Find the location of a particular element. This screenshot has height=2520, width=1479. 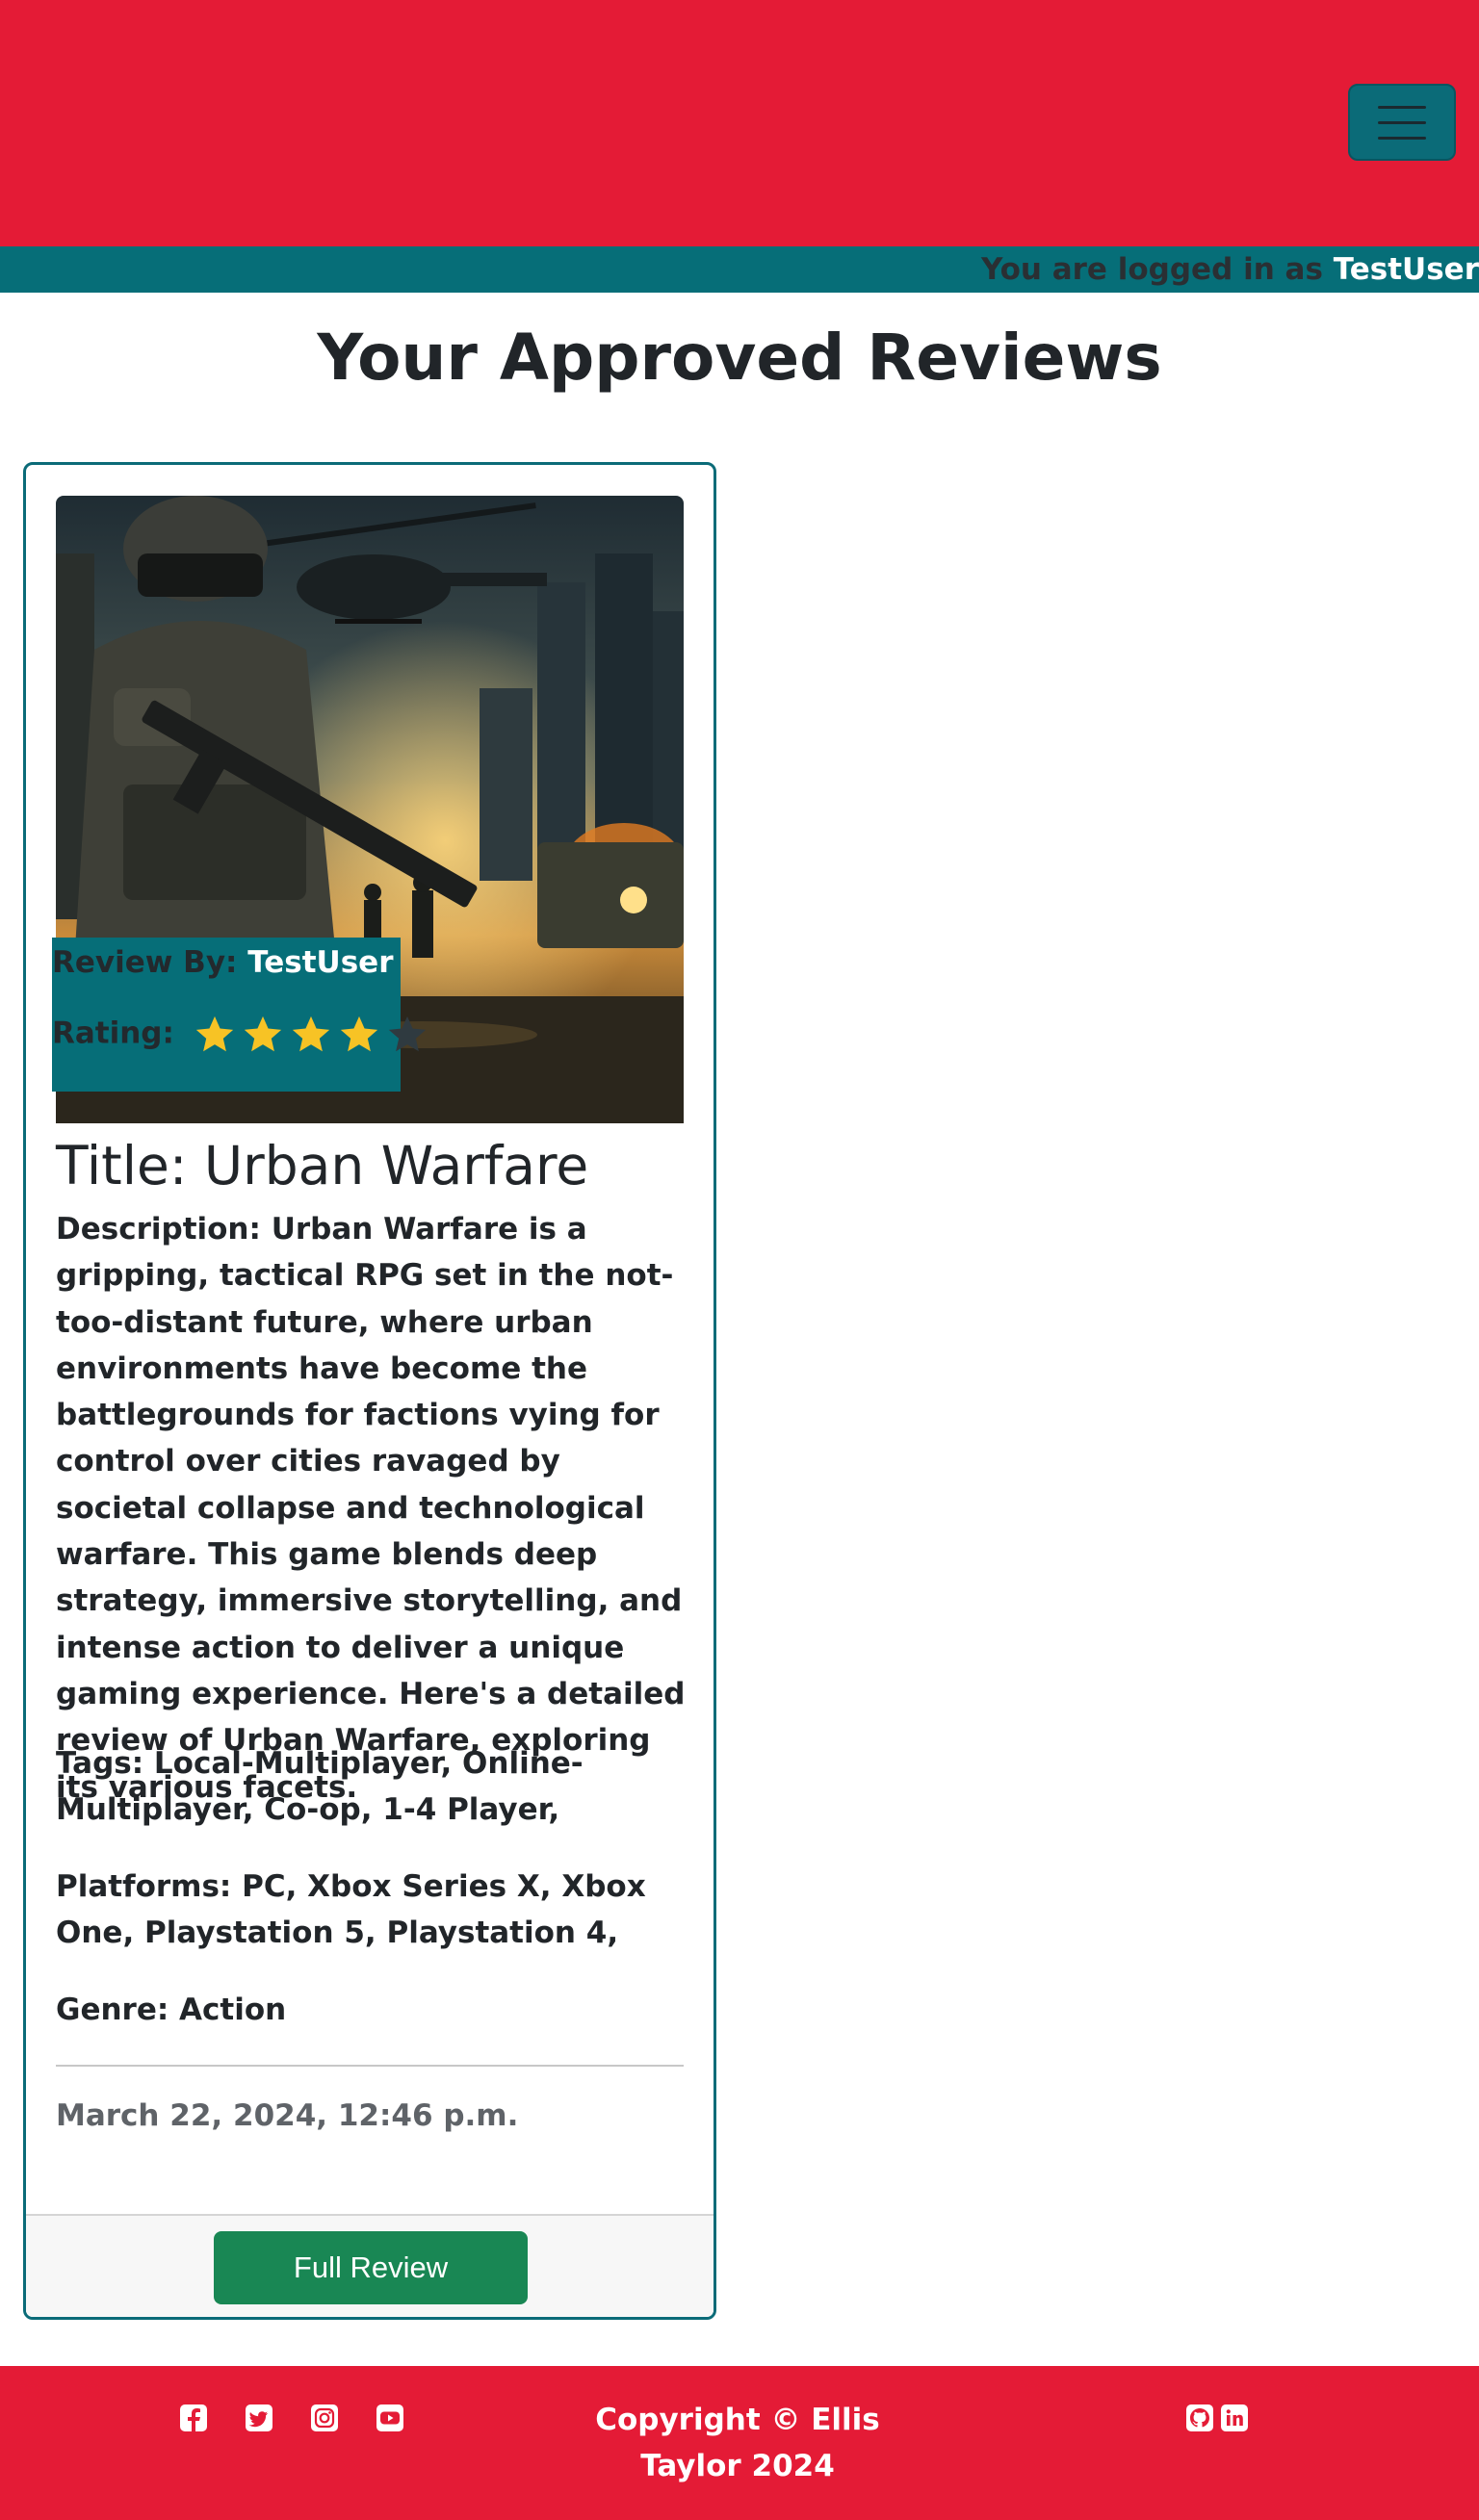

login-username: TestUser is located at coordinates (1406, 269).